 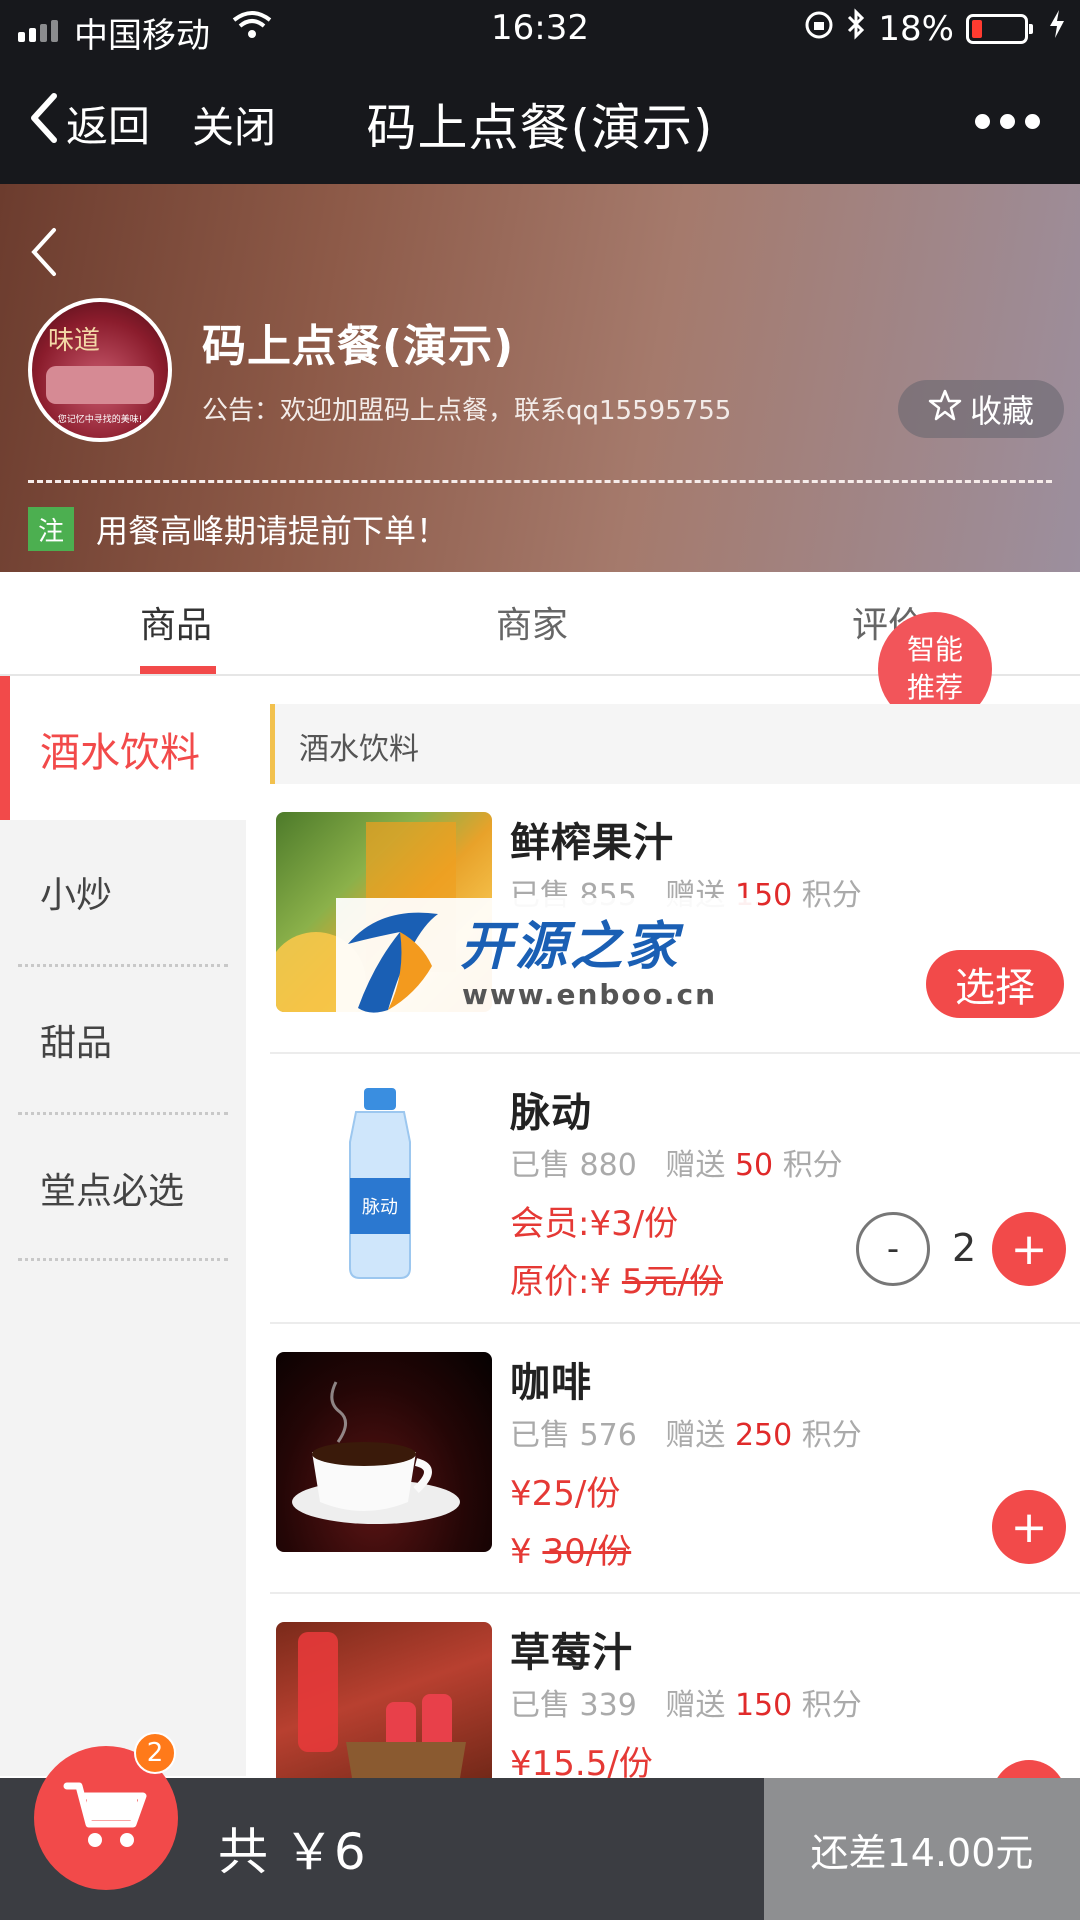 What do you see at coordinates (51, 529) in the screenshot?
I see `tip-tag: 注` at bounding box center [51, 529].